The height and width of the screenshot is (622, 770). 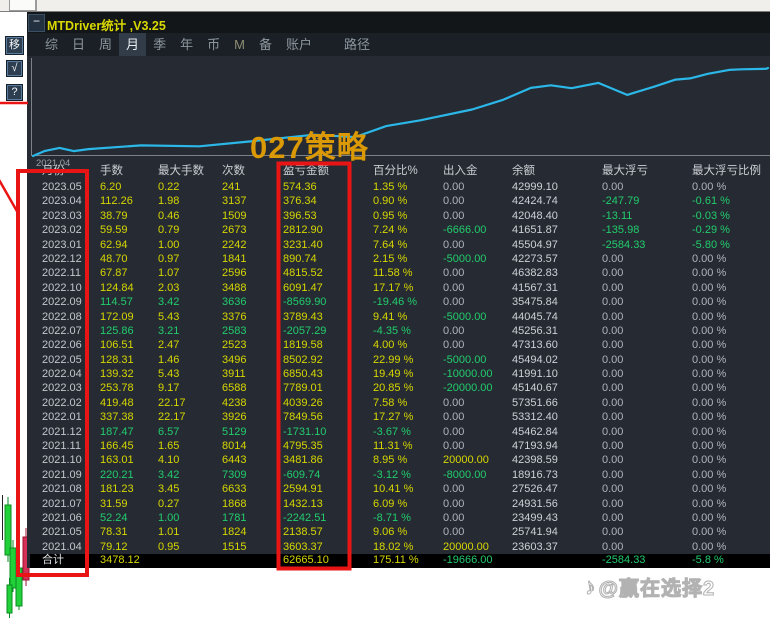 What do you see at coordinates (62, 402) in the screenshot?
I see `cell-0: 2022.02` at bounding box center [62, 402].